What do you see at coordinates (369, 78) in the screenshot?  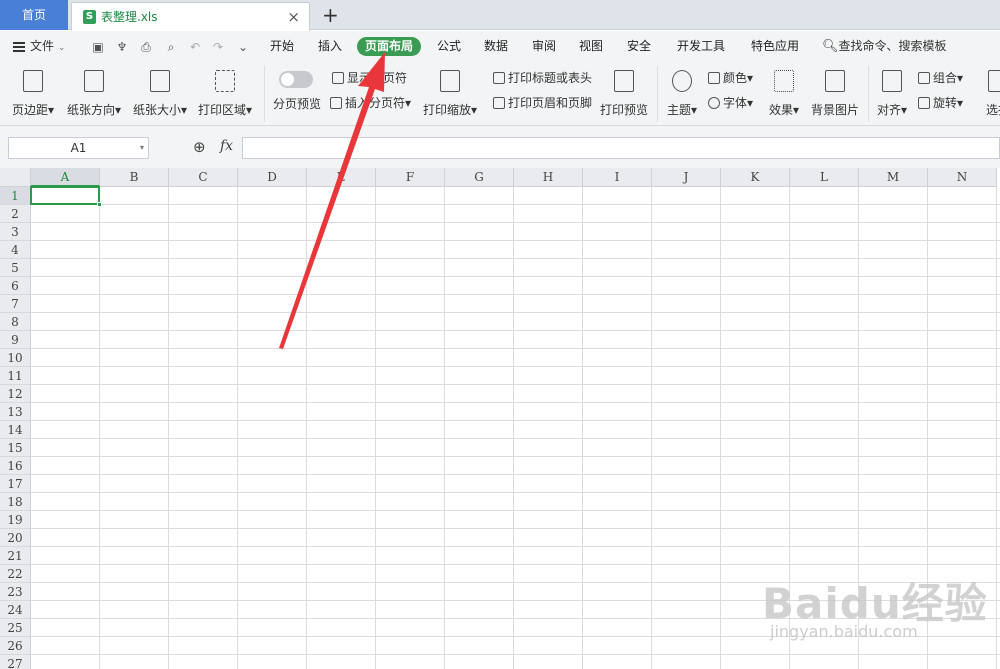 I see `show-page-breaks-checkbox: 显示分页符` at bounding box center [369, 78].